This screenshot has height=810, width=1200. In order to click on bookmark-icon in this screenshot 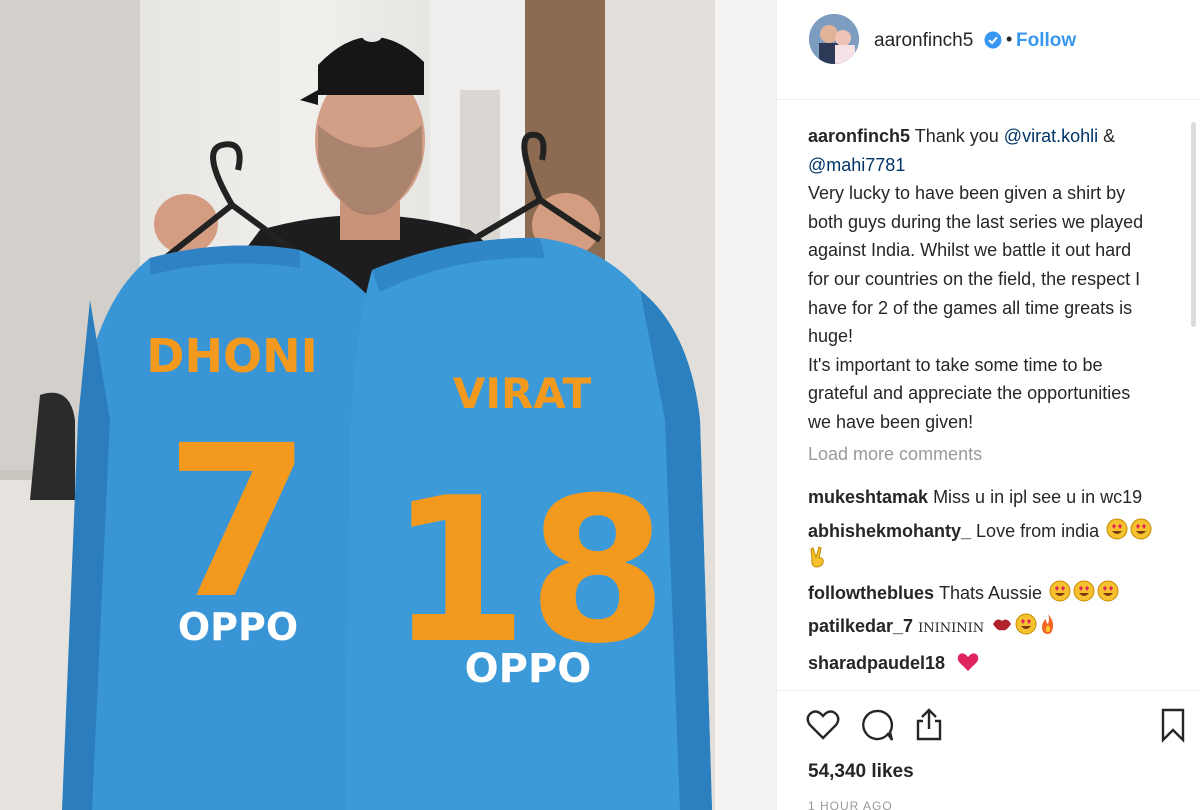, I will do `click(1173, 725)`.